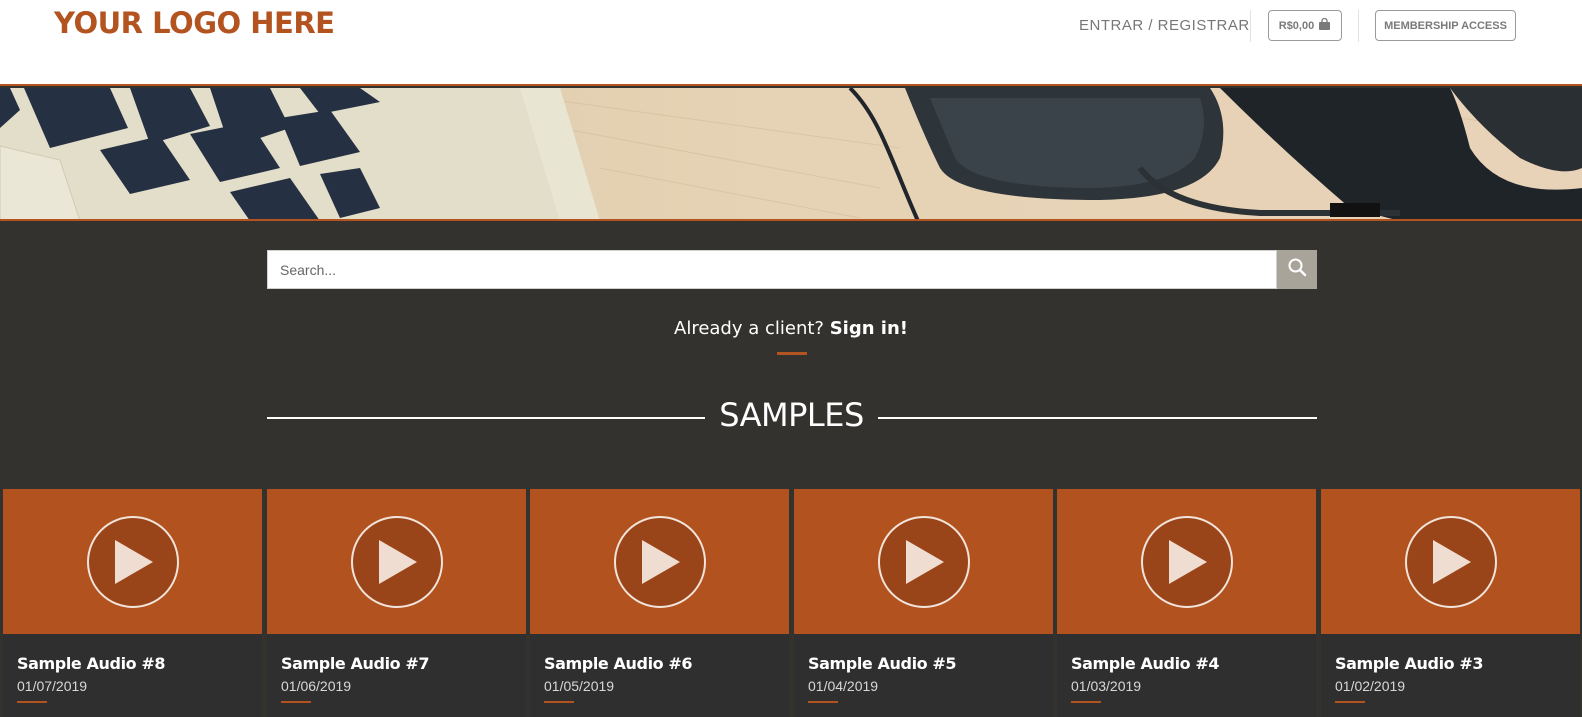  Describe the element at coordinates (1145, 663) in the screenshot. I see `card-title: Sample Audio #4` at that location.